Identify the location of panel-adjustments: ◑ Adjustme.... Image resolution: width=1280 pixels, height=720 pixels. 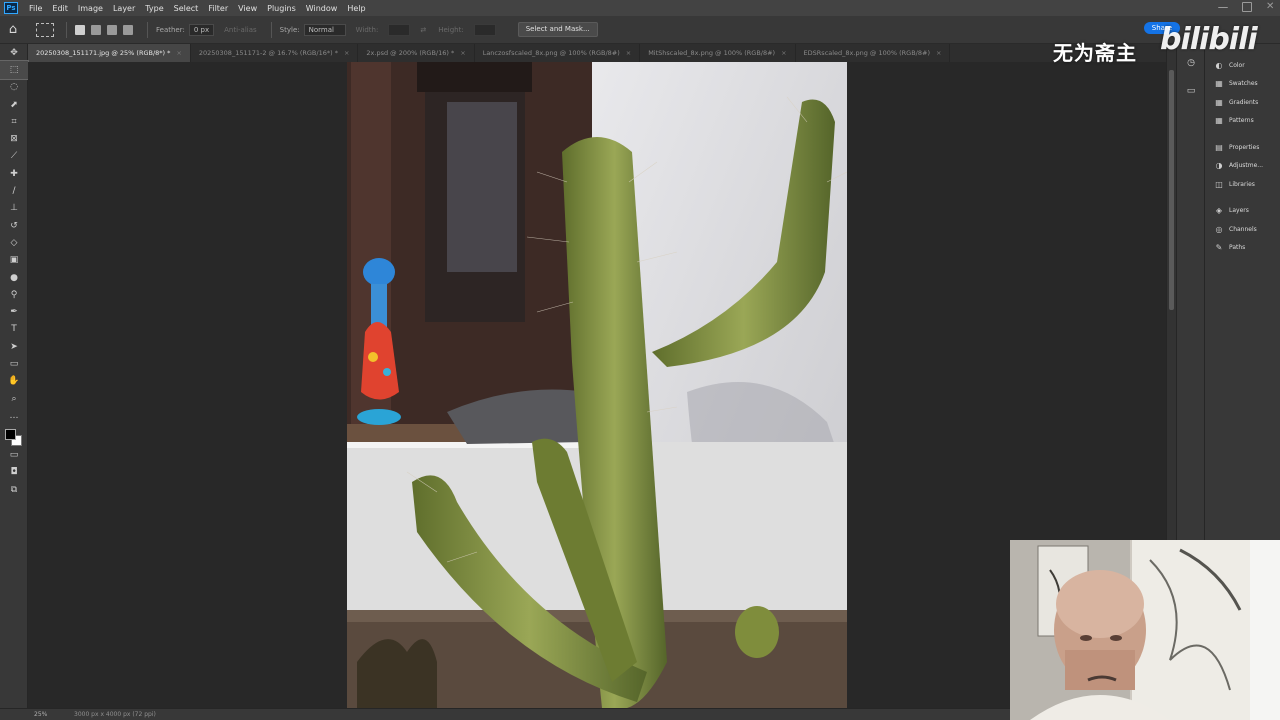
(1242, 166).